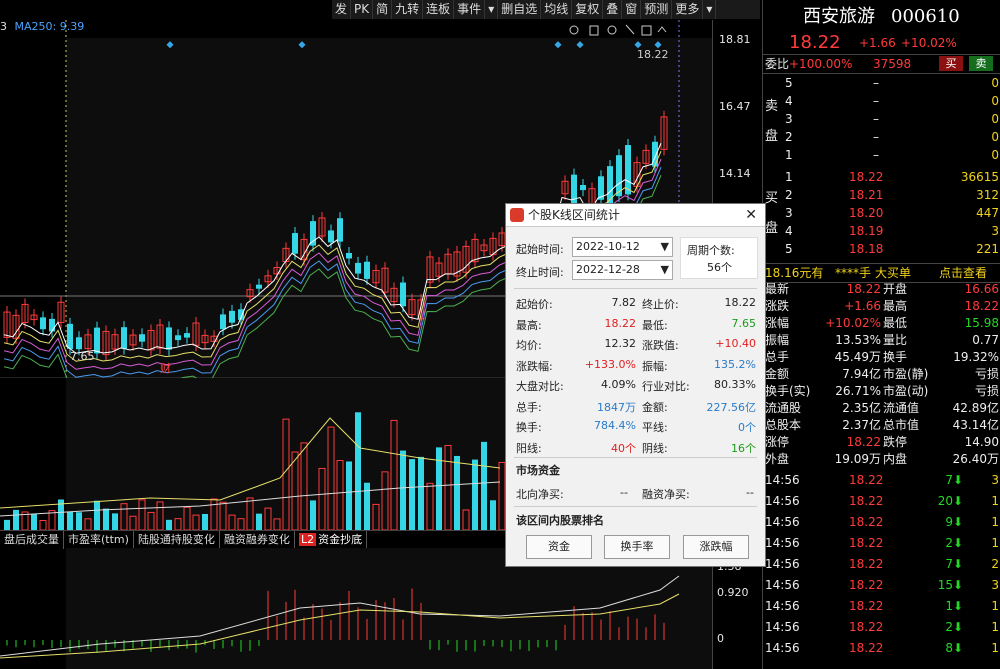 Image resolution: width=1000 pixels, height=669 pixels. What do you see at coordinates (881, 137) in the screenshot?
I see `sell-level-row: 2 – 0` at bounding box center [881, 137].